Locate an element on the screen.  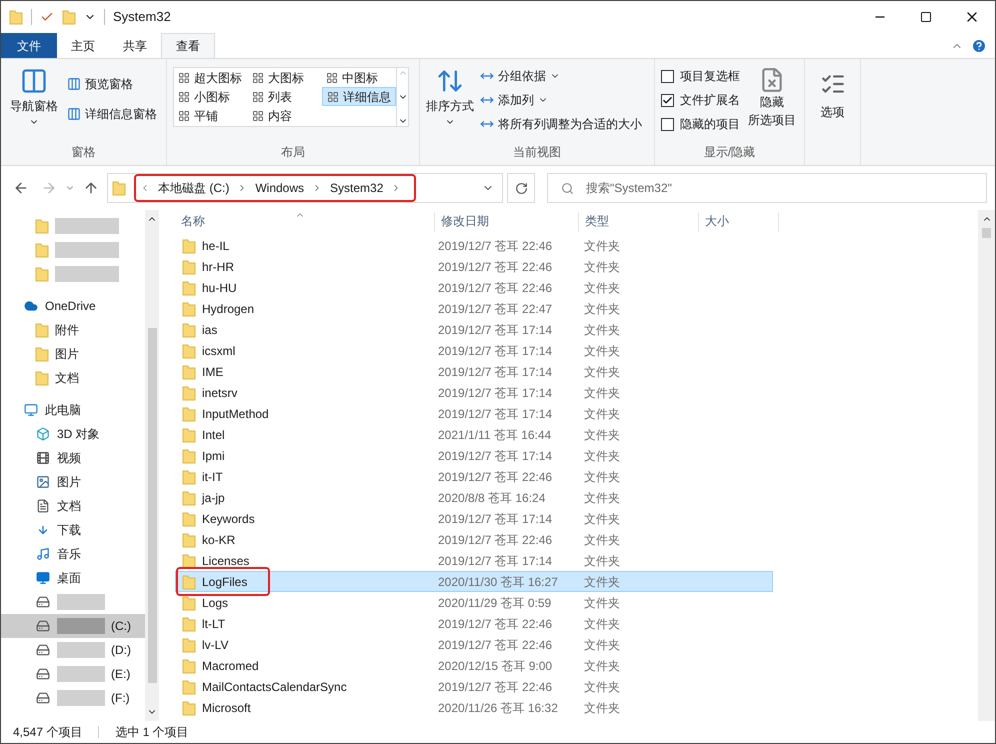
file-row: Licenses 2019/12/7 苍耳 17:14 文件夹 is located at coordinates (474, 560).